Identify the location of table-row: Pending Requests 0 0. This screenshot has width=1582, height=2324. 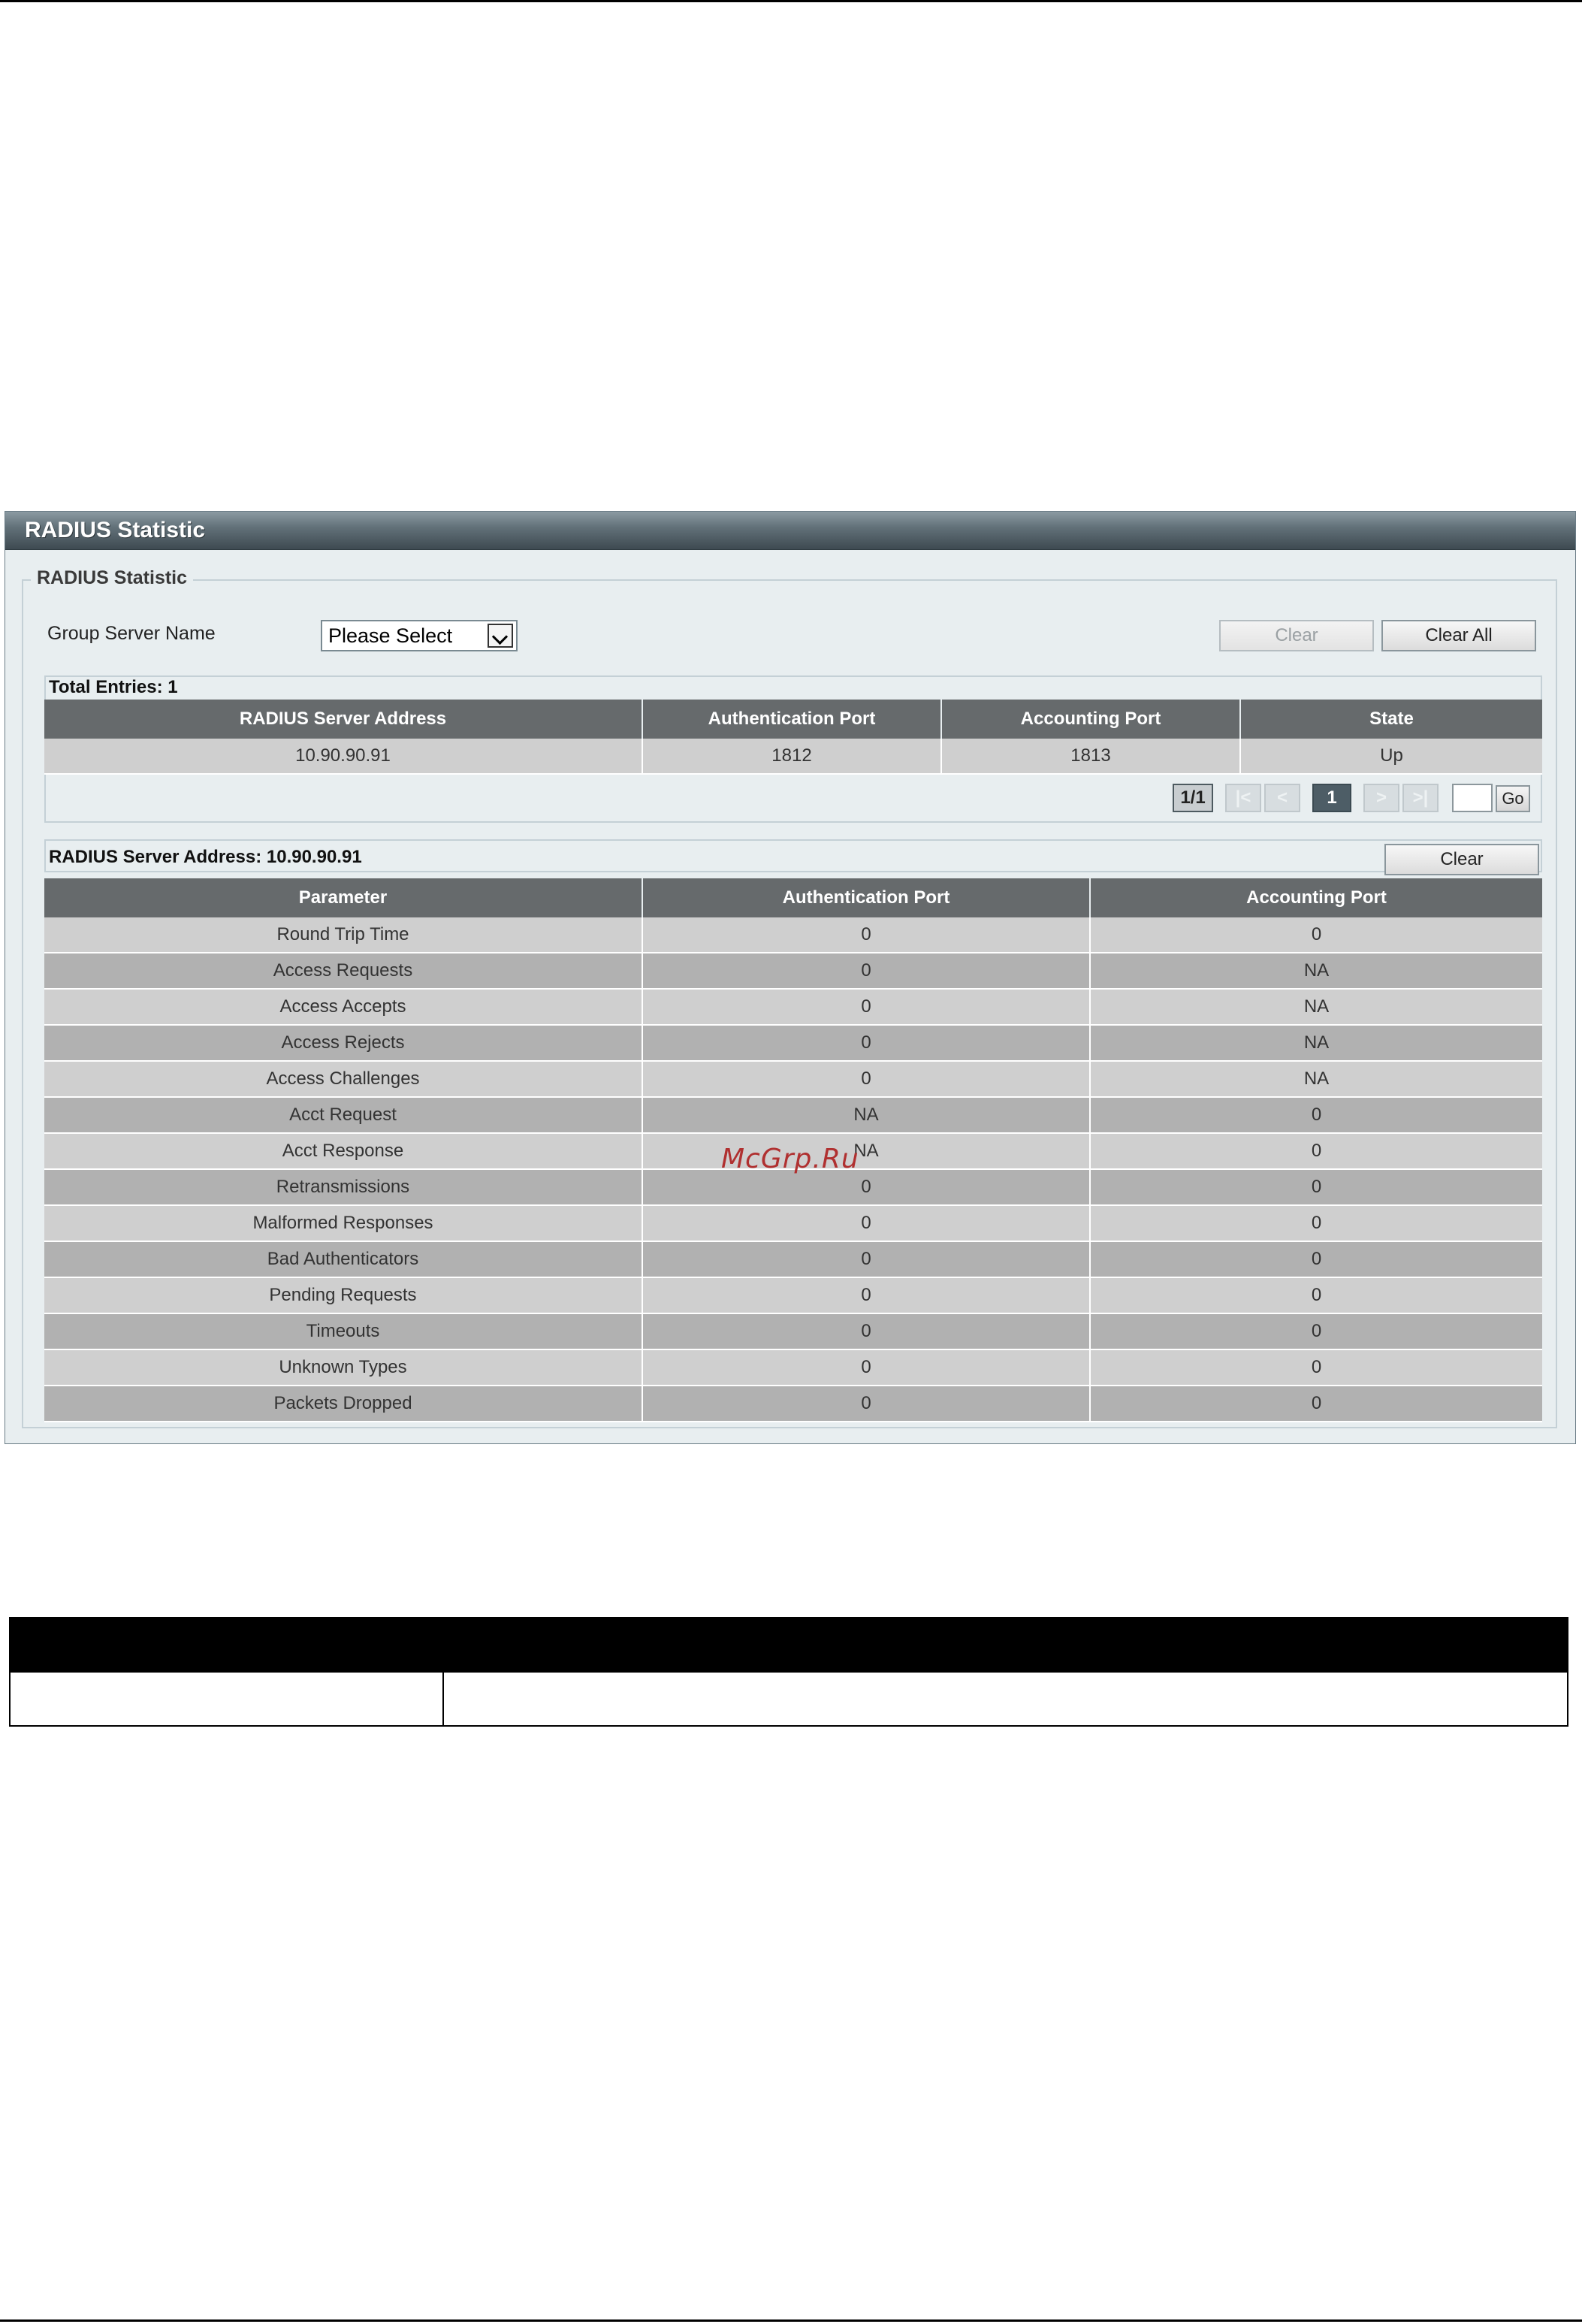
(793, 1295).